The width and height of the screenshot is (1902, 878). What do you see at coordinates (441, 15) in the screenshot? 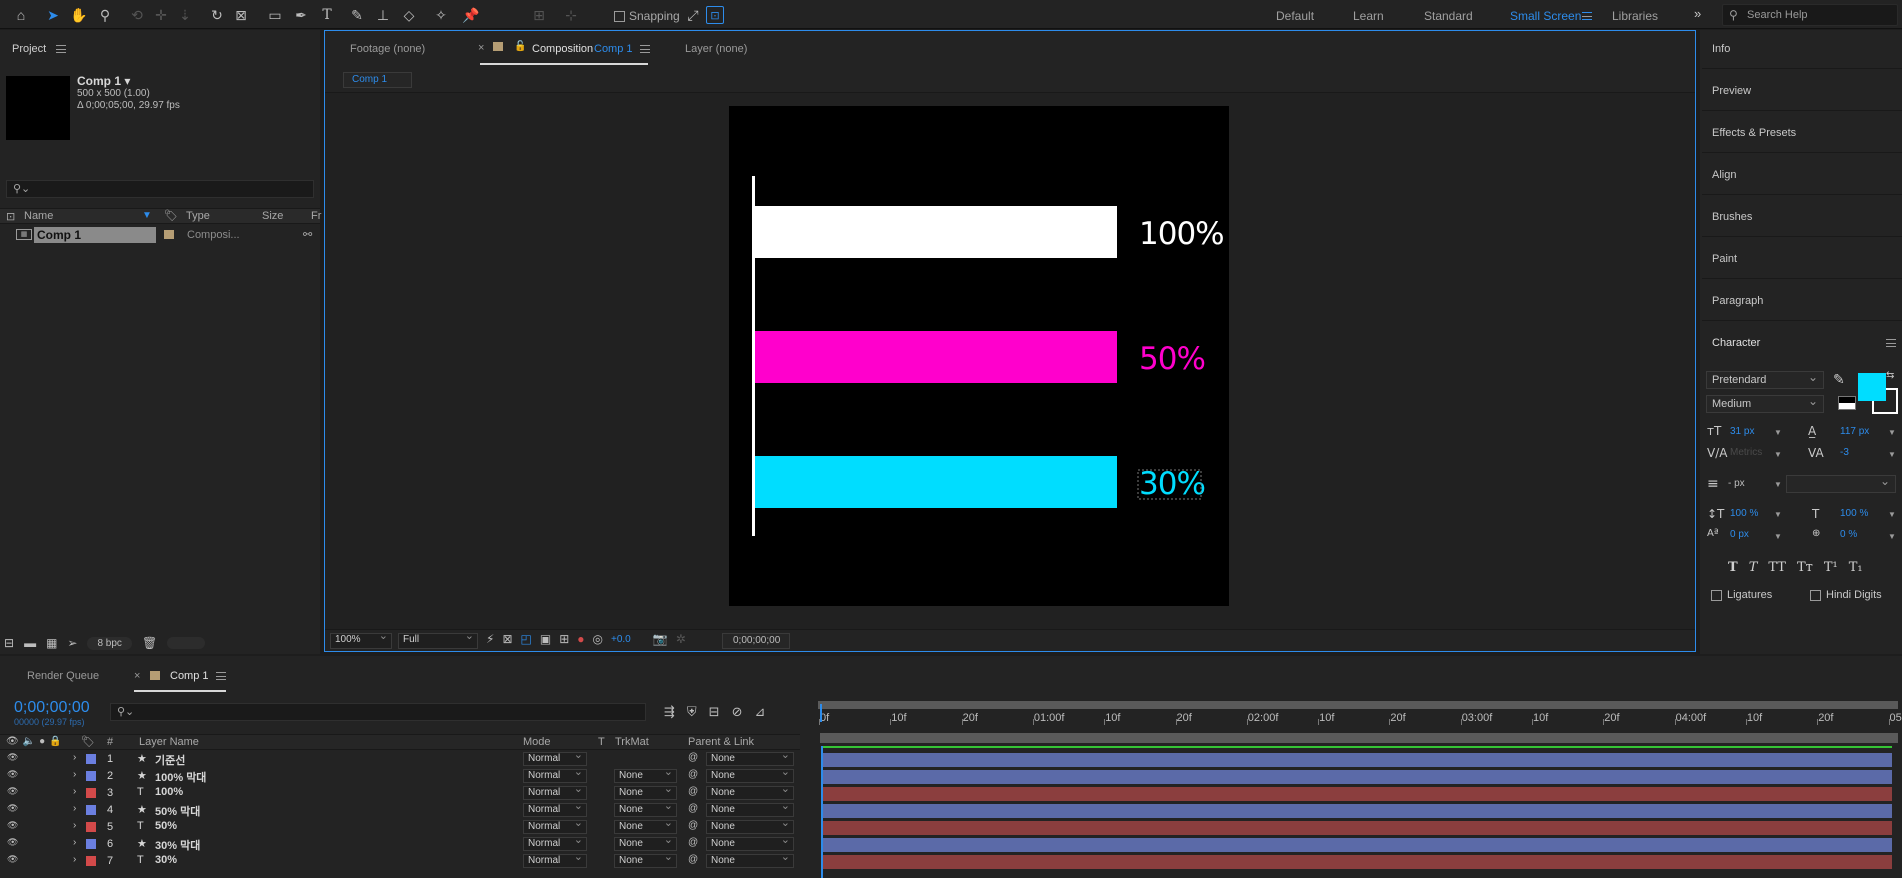
I see `roto-brush-tool-icon: ✧` at bounding box center [441, 15].